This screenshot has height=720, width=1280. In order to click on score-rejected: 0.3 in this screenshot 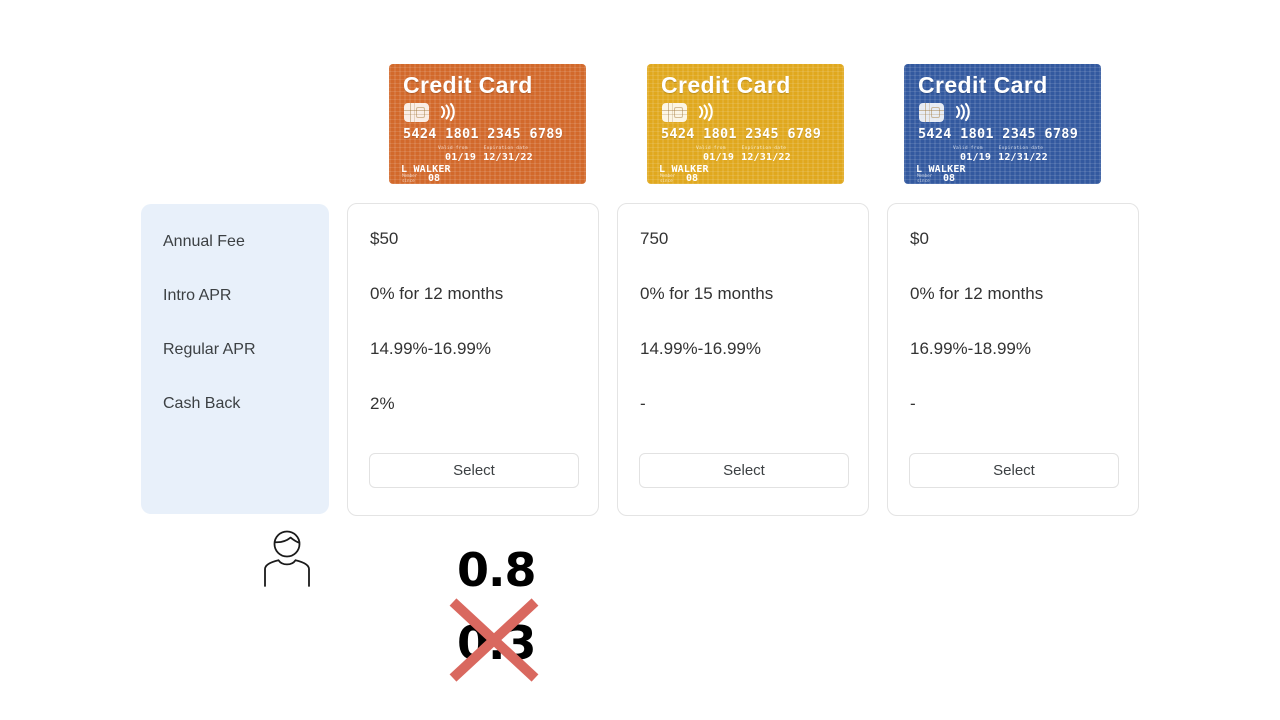, I will do `click(496, 643)`.